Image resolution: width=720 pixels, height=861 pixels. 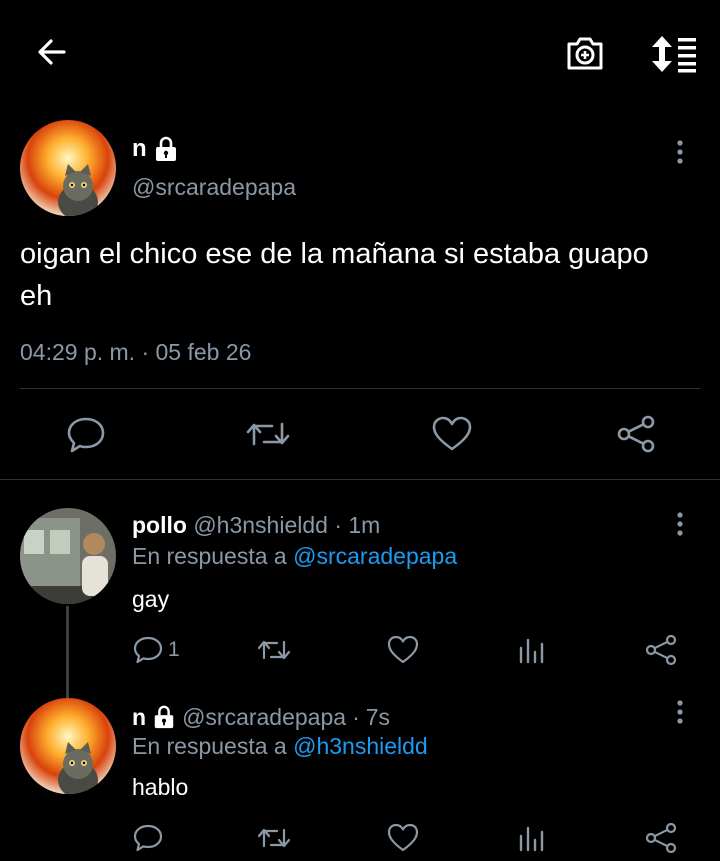 I want to click on sort-list-icon, so click(x=674, y=54).